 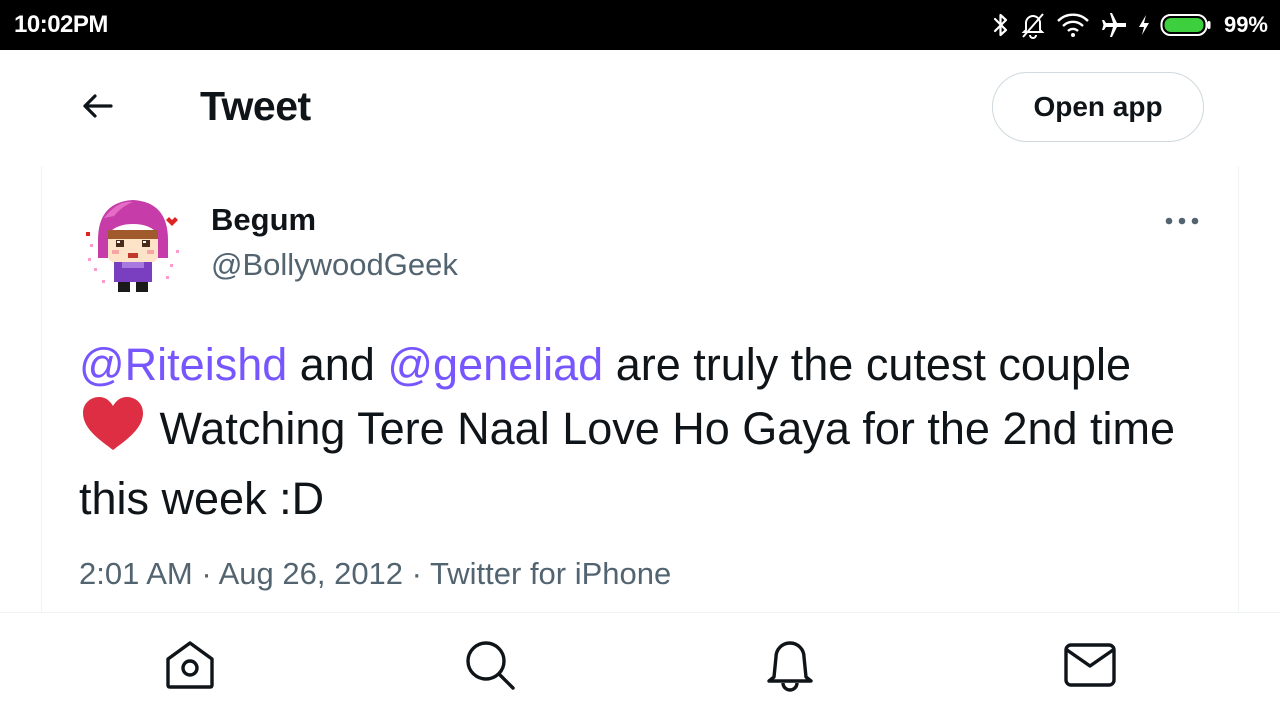 I want to click on wifi-icon, so click(x=1073, y=25).